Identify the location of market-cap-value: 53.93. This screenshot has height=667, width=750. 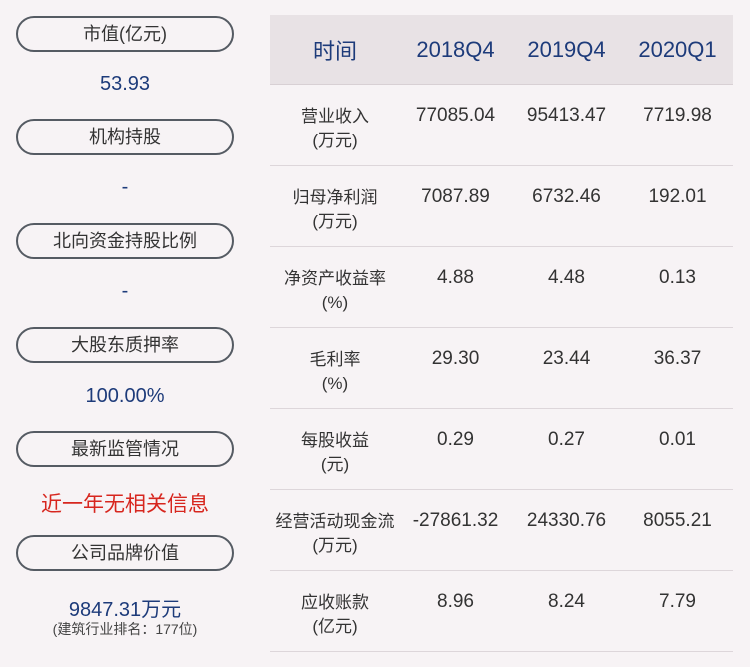
(125, 84).